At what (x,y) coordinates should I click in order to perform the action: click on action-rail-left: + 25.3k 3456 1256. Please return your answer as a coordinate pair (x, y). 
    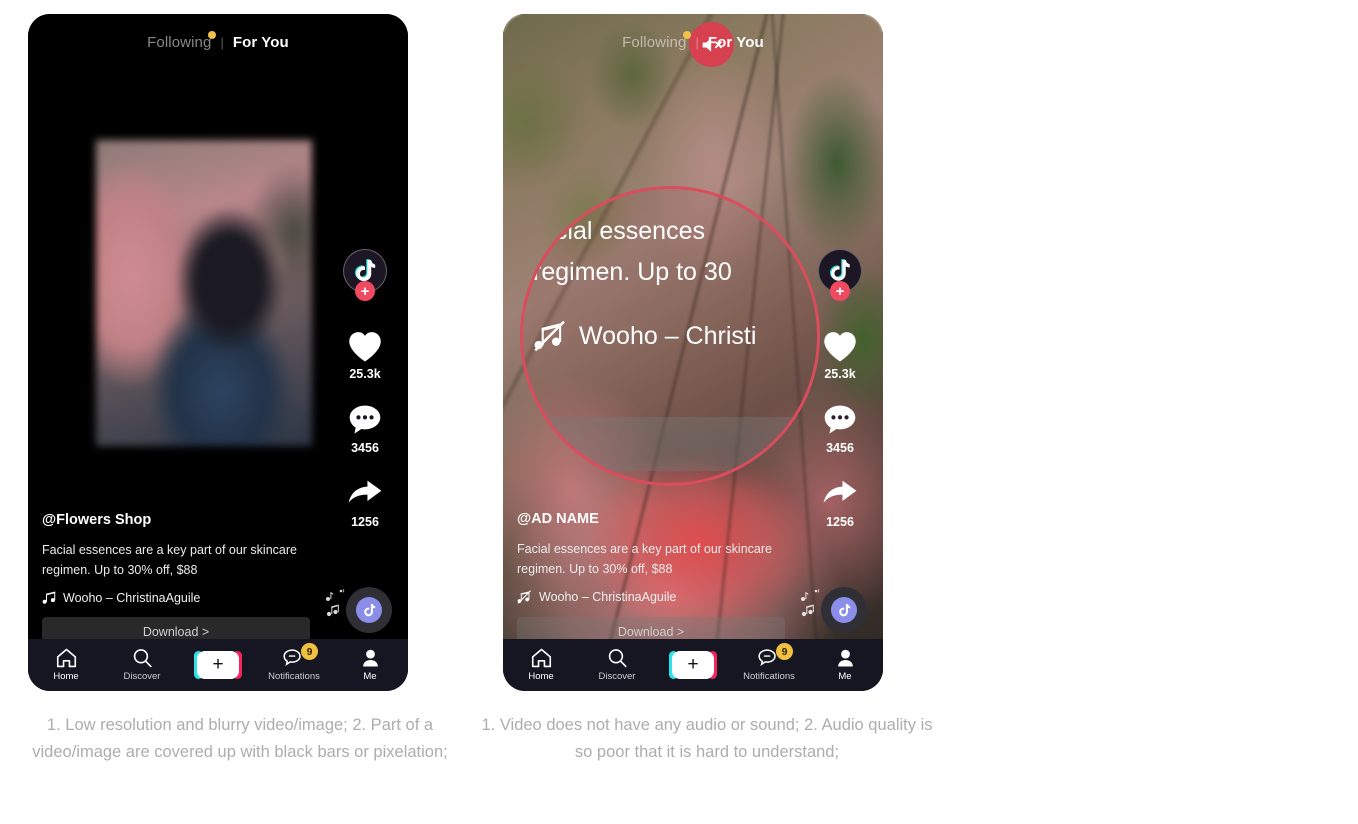
    Looking at the image, I should click on (365, 389).